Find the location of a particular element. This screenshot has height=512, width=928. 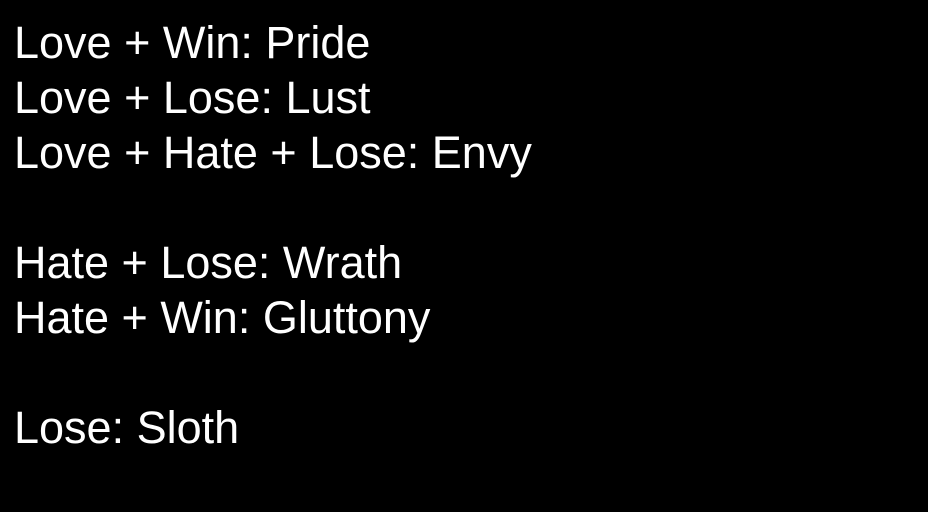

lose-group: Lose: Sloth is located at coordinates (471, 427).